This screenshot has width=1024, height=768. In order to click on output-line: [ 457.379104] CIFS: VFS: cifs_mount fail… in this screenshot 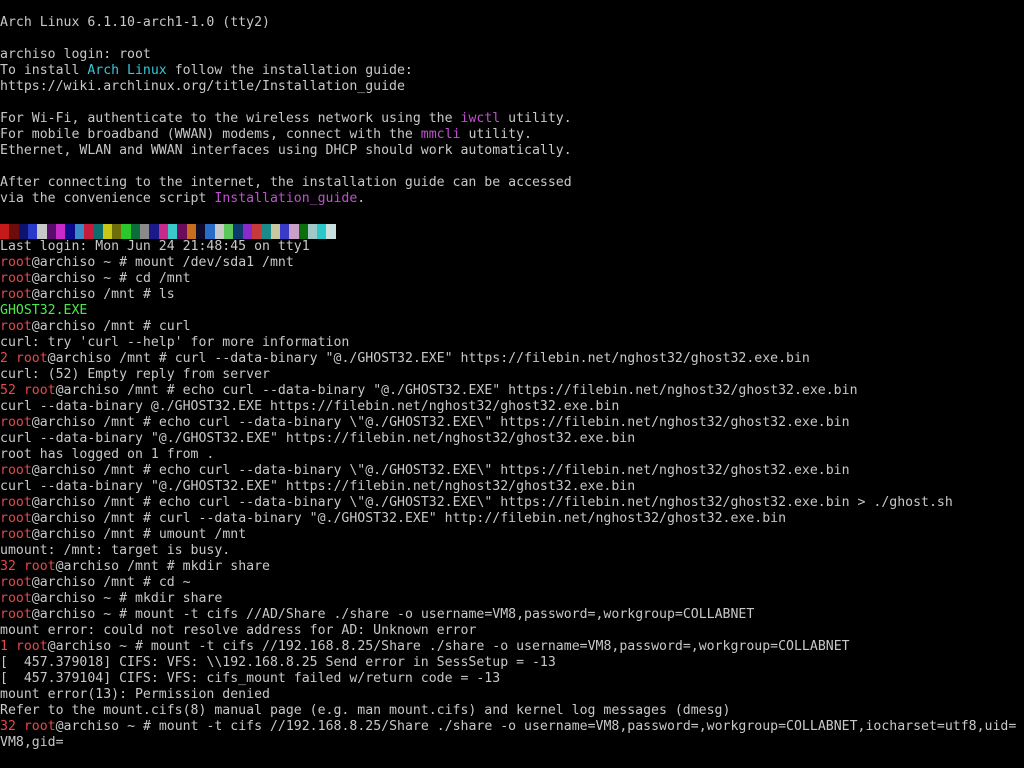, I will do `click(512, 679)`.